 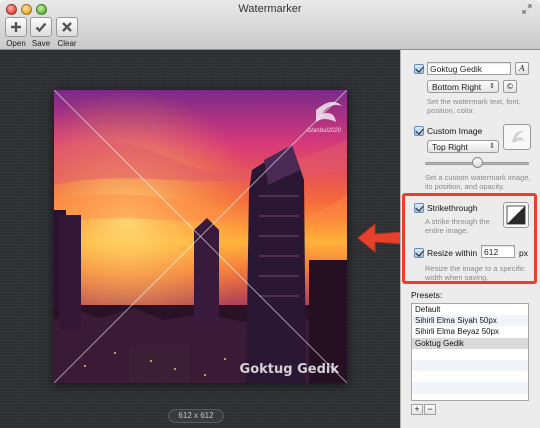 I want to click on plus-icon, so click(x=16, y=27).